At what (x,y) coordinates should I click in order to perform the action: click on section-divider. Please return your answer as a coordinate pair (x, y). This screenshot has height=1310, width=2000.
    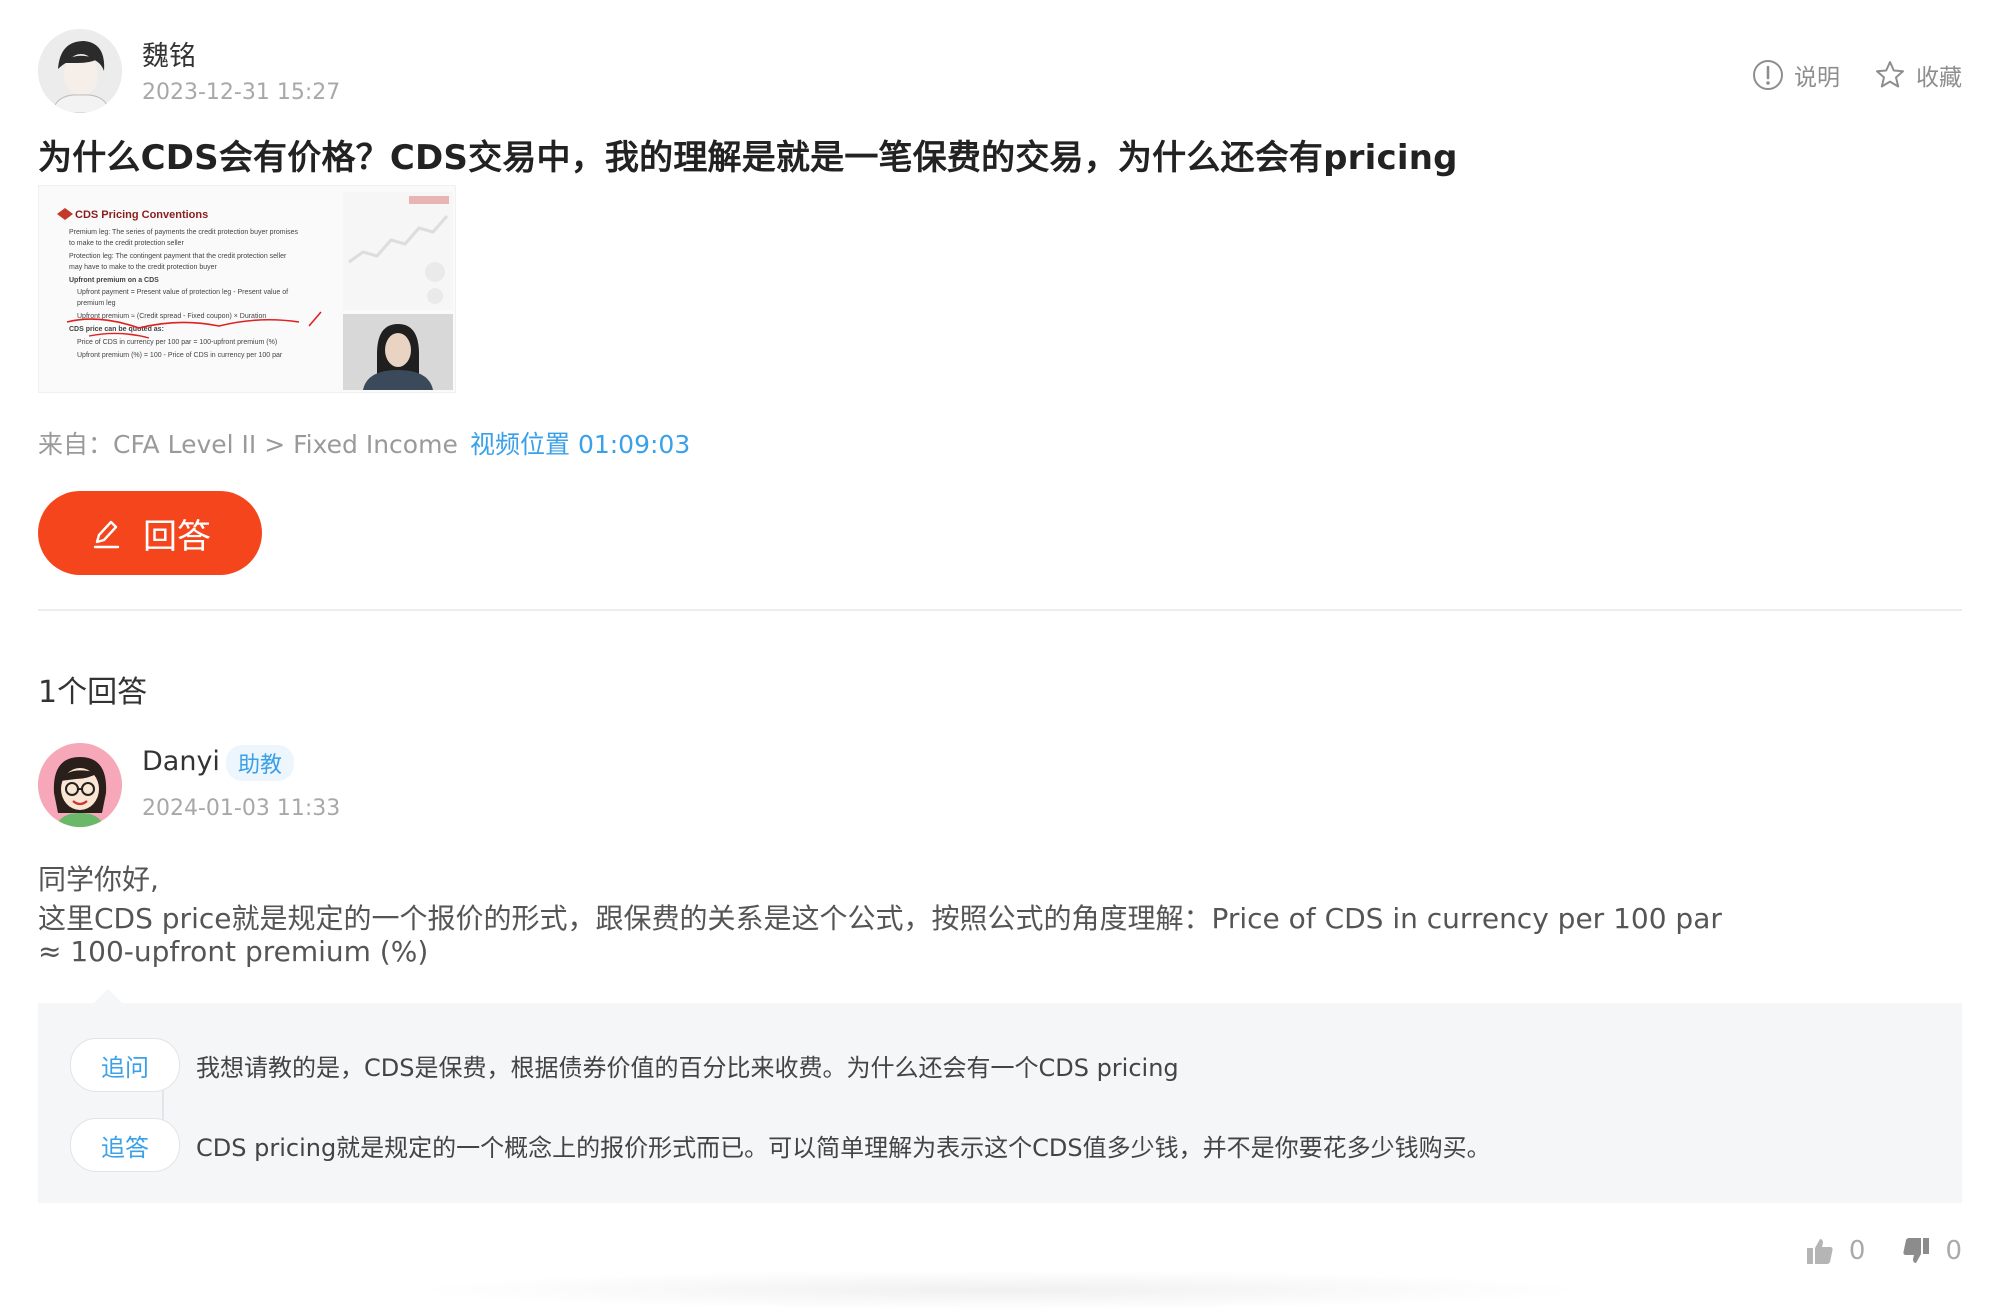
    Looking at the image, I should click on (1000, 610).